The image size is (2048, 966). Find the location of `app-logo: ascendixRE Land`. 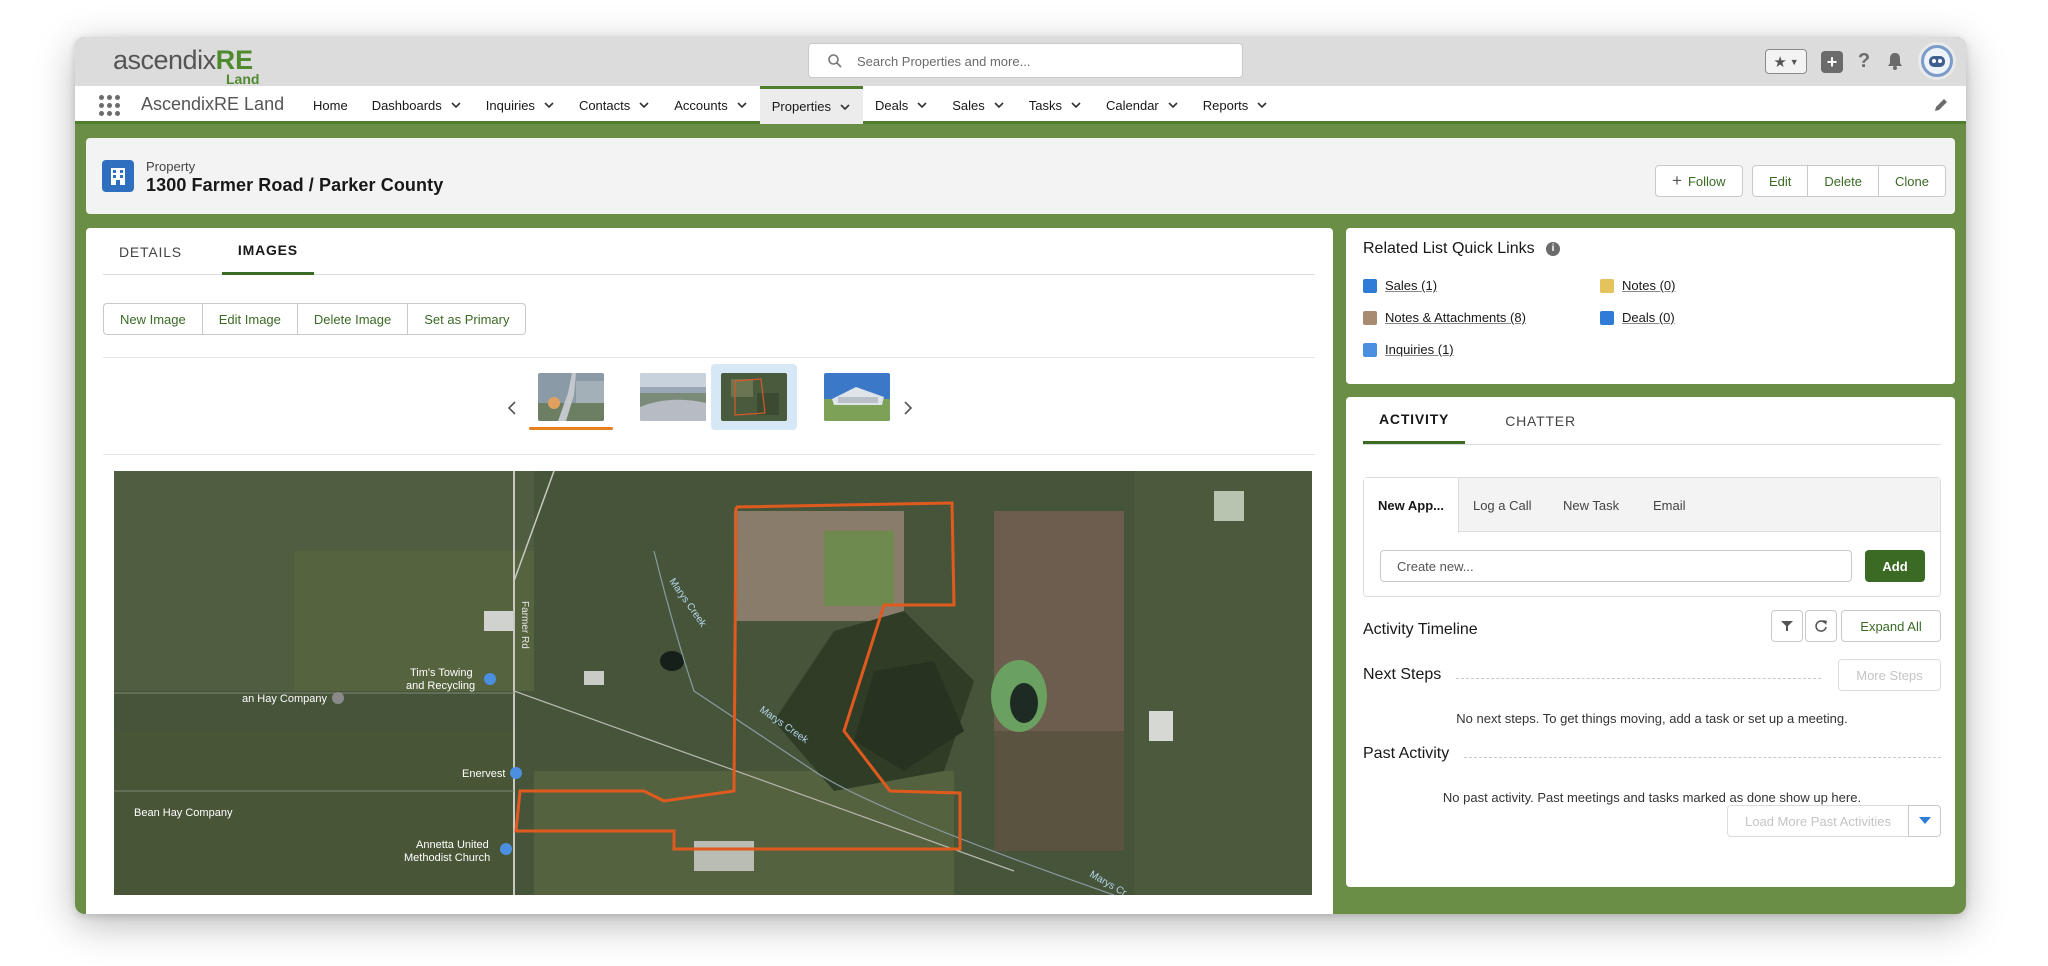

app-logo: ascendixRE Land is located at coordinates (186, 66).